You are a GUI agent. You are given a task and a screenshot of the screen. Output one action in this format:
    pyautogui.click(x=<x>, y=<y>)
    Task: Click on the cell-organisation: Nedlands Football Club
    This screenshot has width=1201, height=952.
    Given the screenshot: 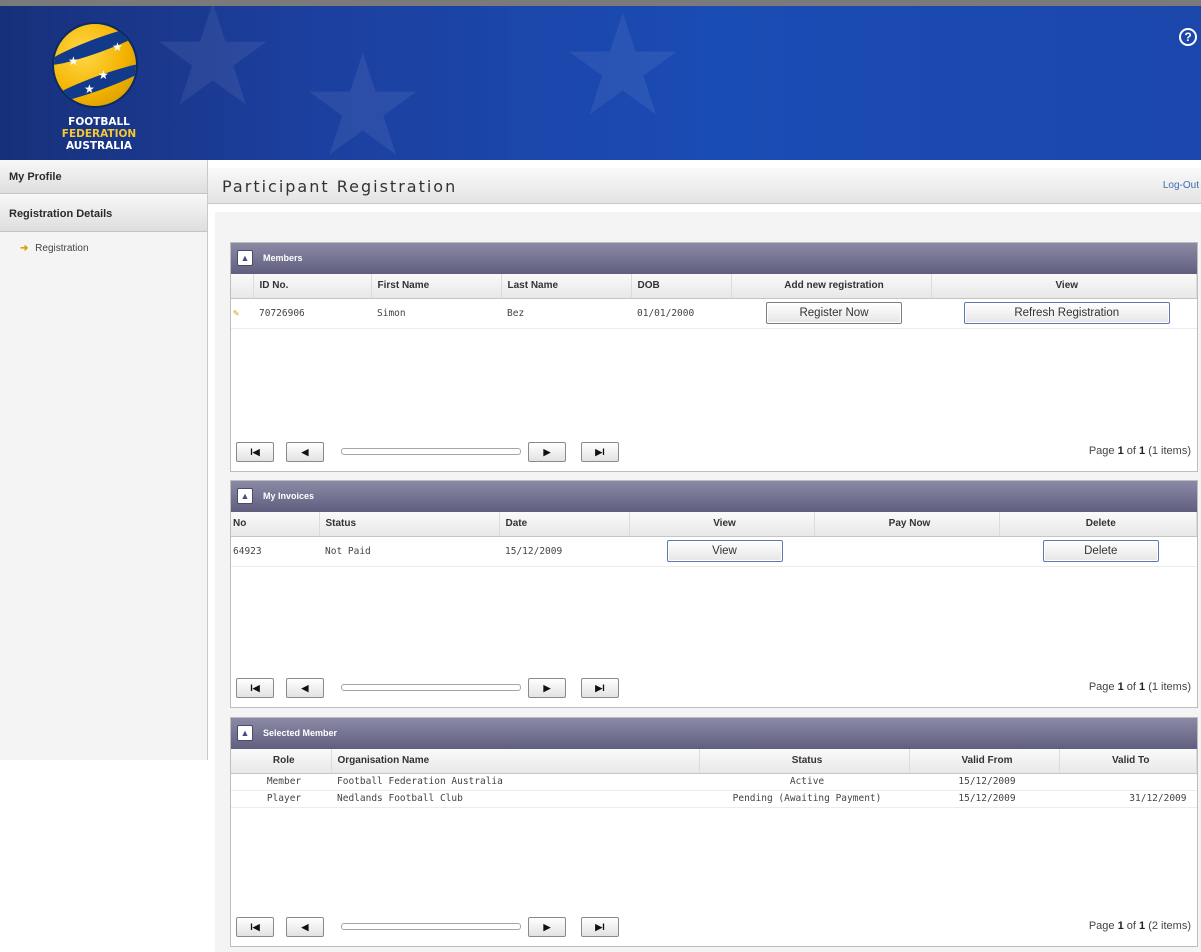 What is the action you would take?
    pyautogui.click(x=515, y=799)
    